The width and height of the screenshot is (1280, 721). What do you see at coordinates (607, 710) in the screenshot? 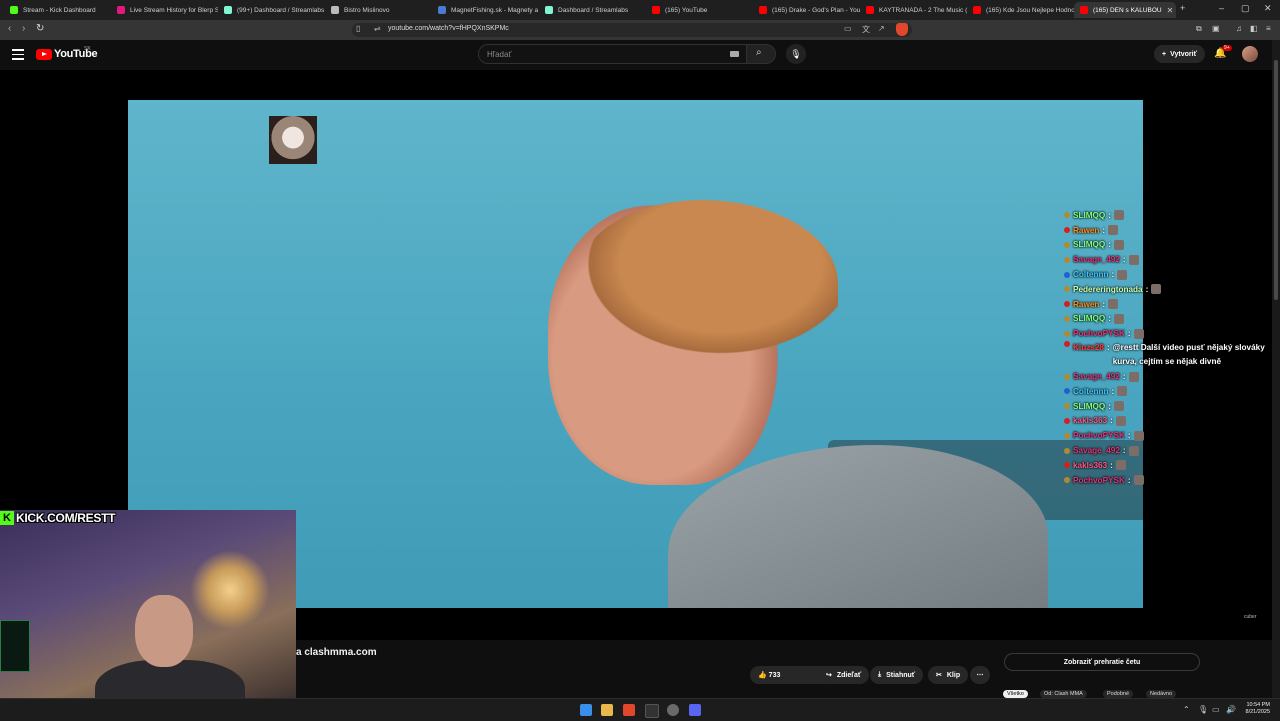
I see `file-explorer-icon` at bounding box center [607, 710].